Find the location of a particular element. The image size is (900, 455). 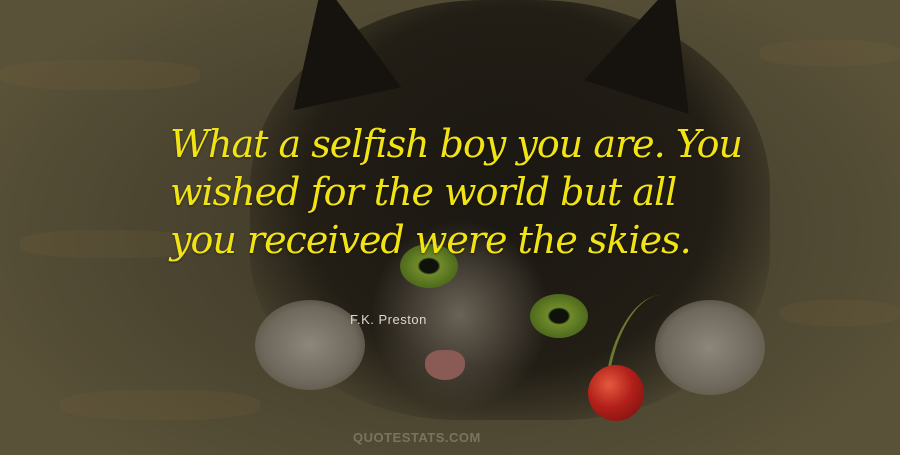

cat-paw-left is located at coordinates (310, 345).